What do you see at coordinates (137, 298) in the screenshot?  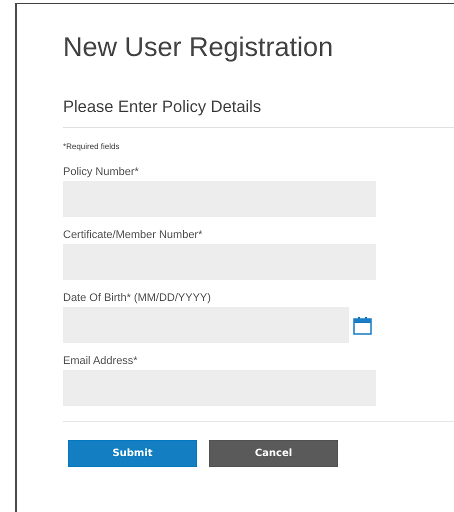 I see `field-label: Date Of Birth* (MM/DD/YYYY)` at bounding box center [137, 298].